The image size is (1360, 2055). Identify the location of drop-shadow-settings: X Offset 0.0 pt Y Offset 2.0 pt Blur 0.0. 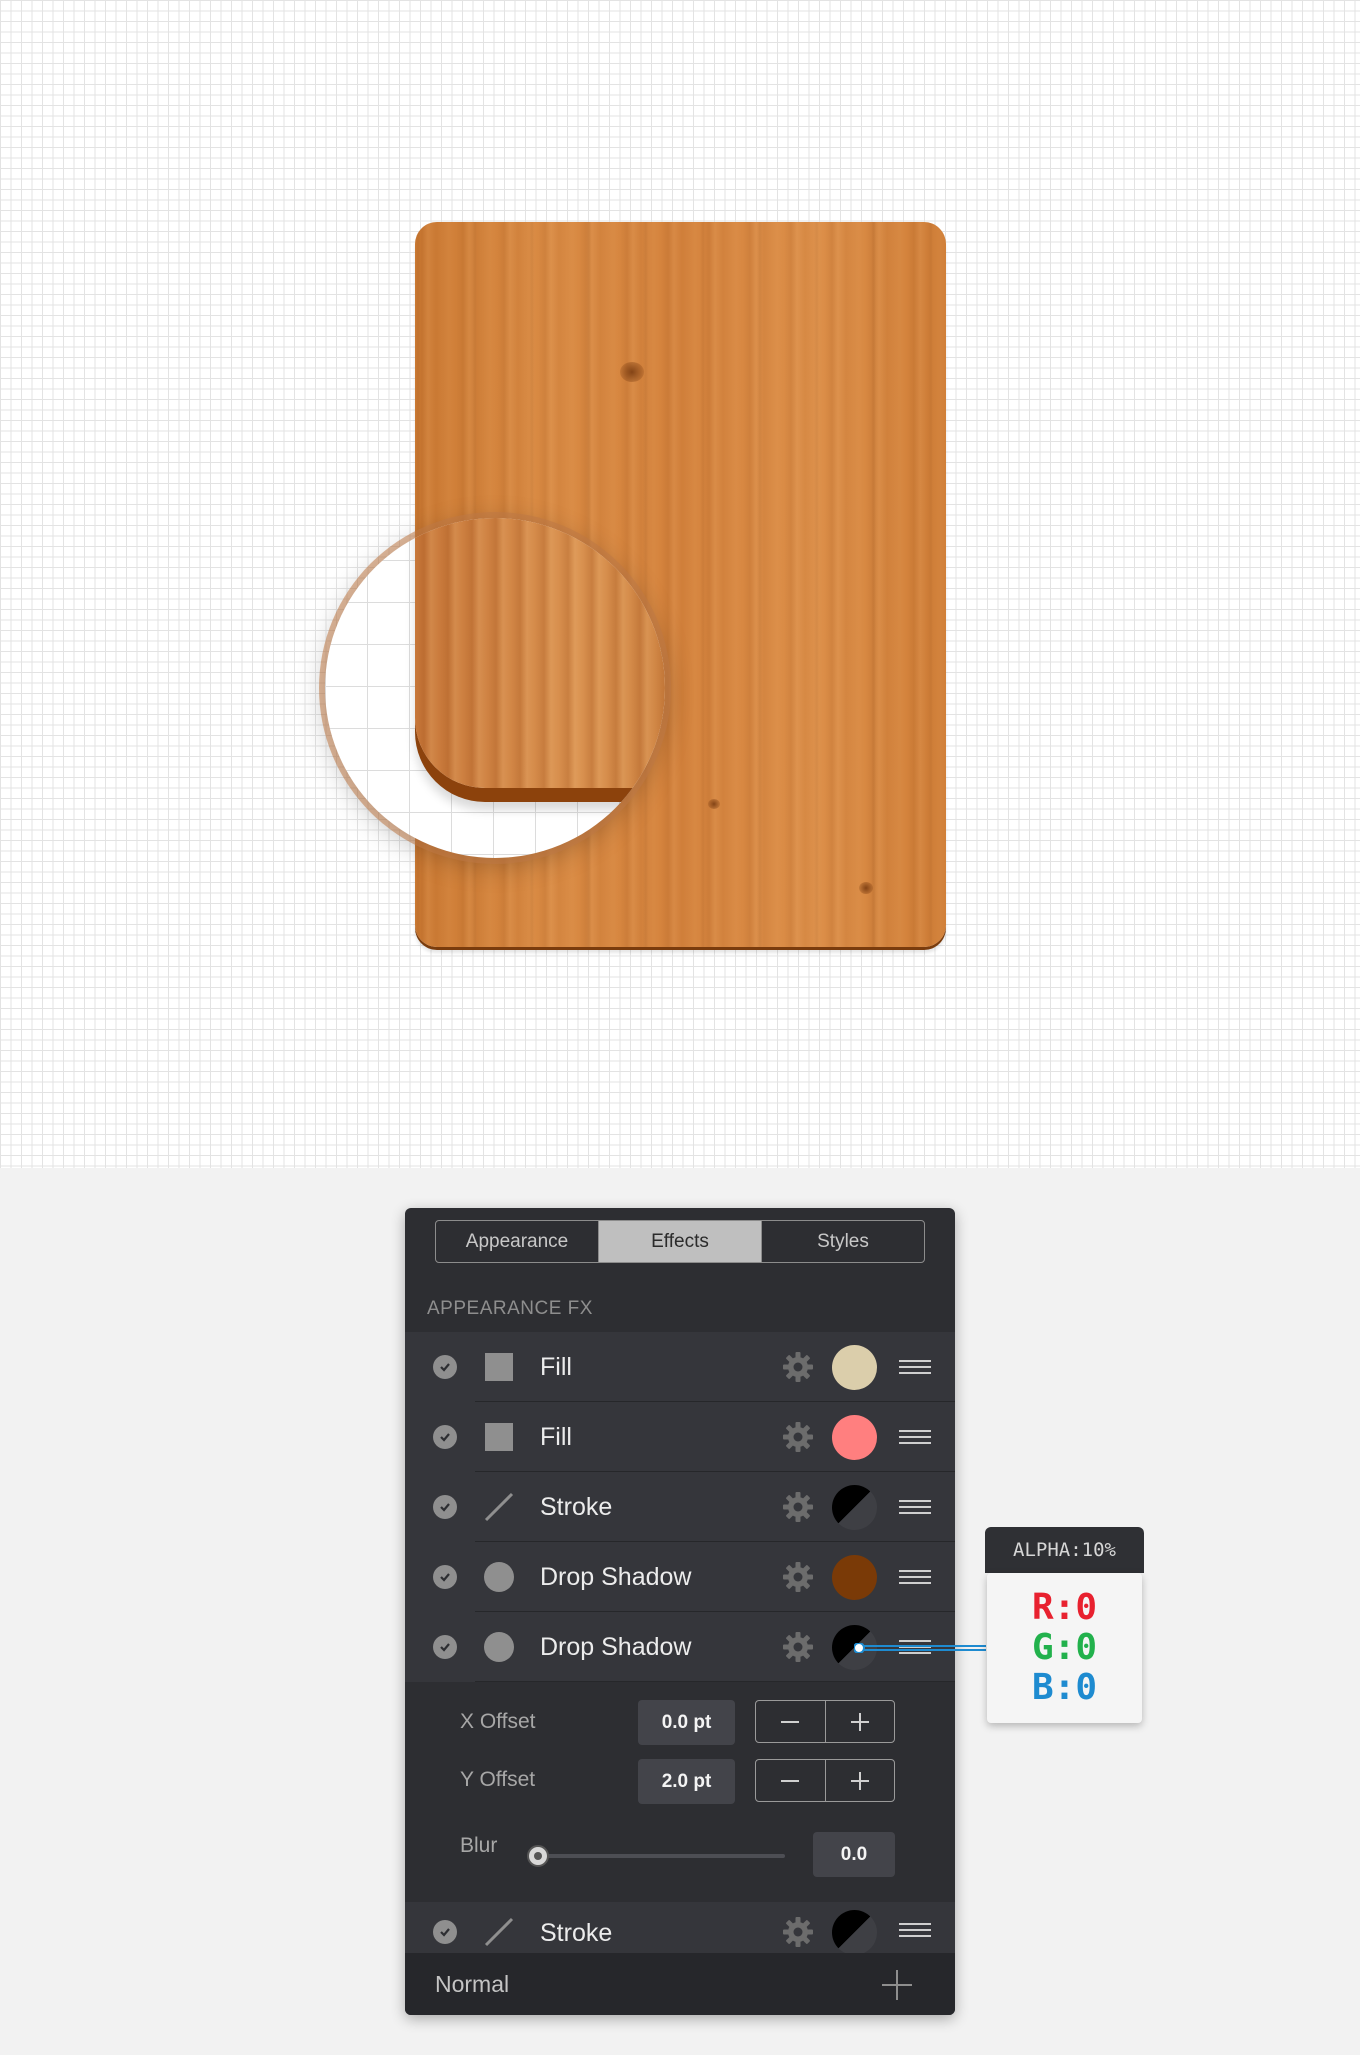
(680, 1787).